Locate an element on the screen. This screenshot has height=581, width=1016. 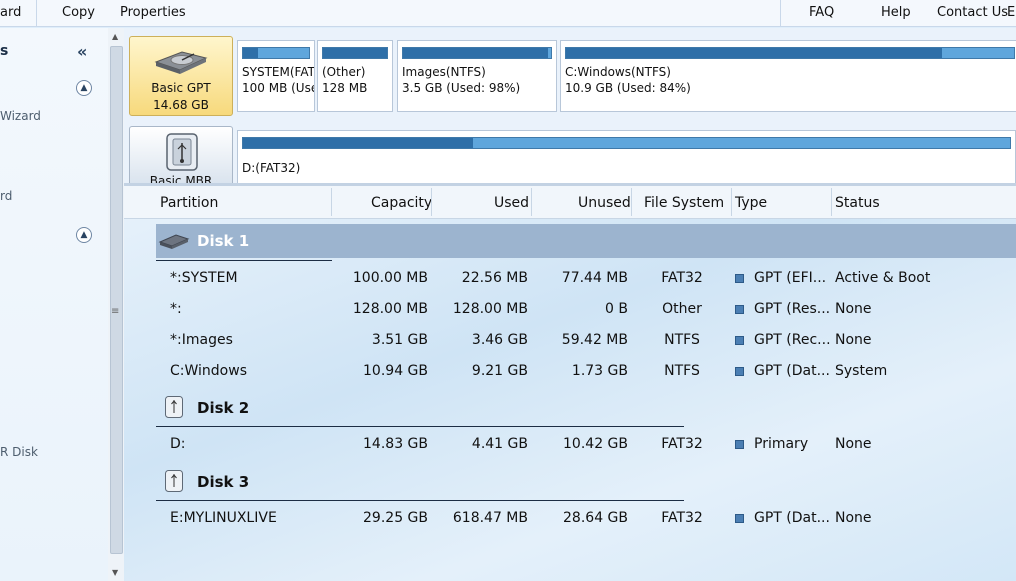
partition-info: 128 MB is located at coordinates (345, 88).